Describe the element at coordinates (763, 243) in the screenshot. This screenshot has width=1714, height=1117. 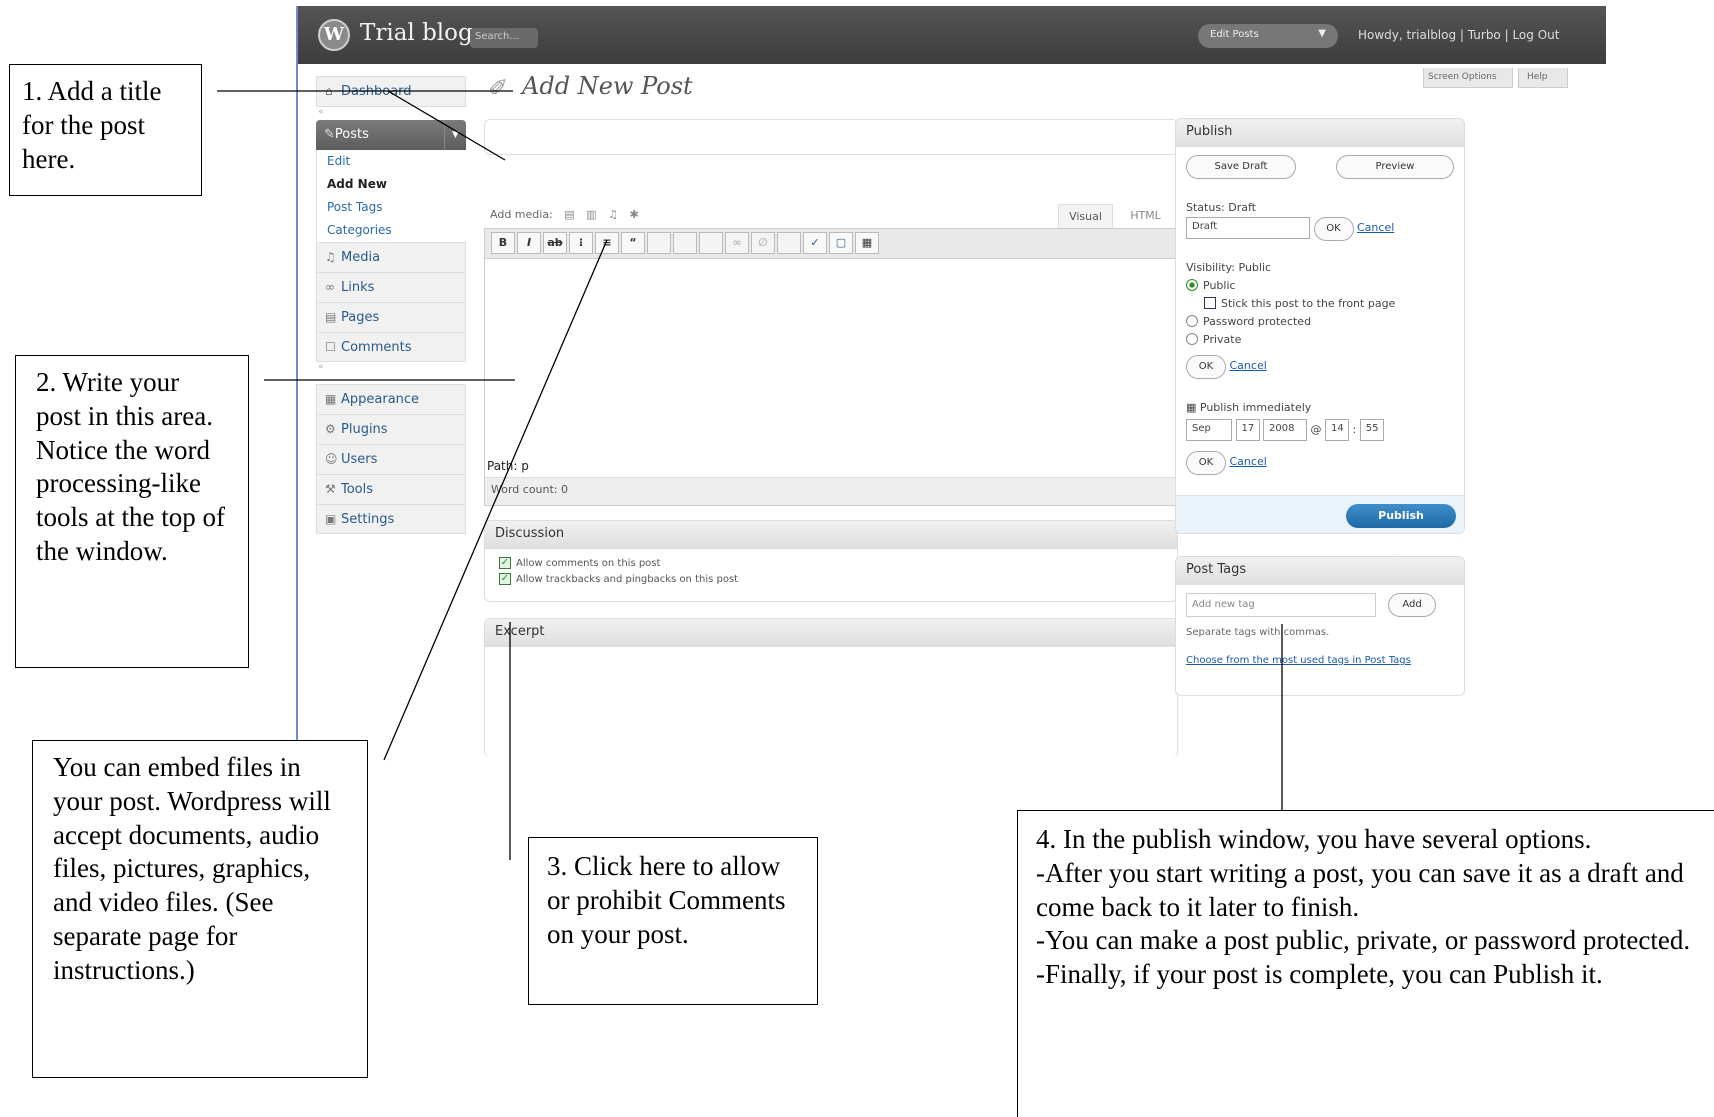
I see `unlink-button: ∅` at that location.